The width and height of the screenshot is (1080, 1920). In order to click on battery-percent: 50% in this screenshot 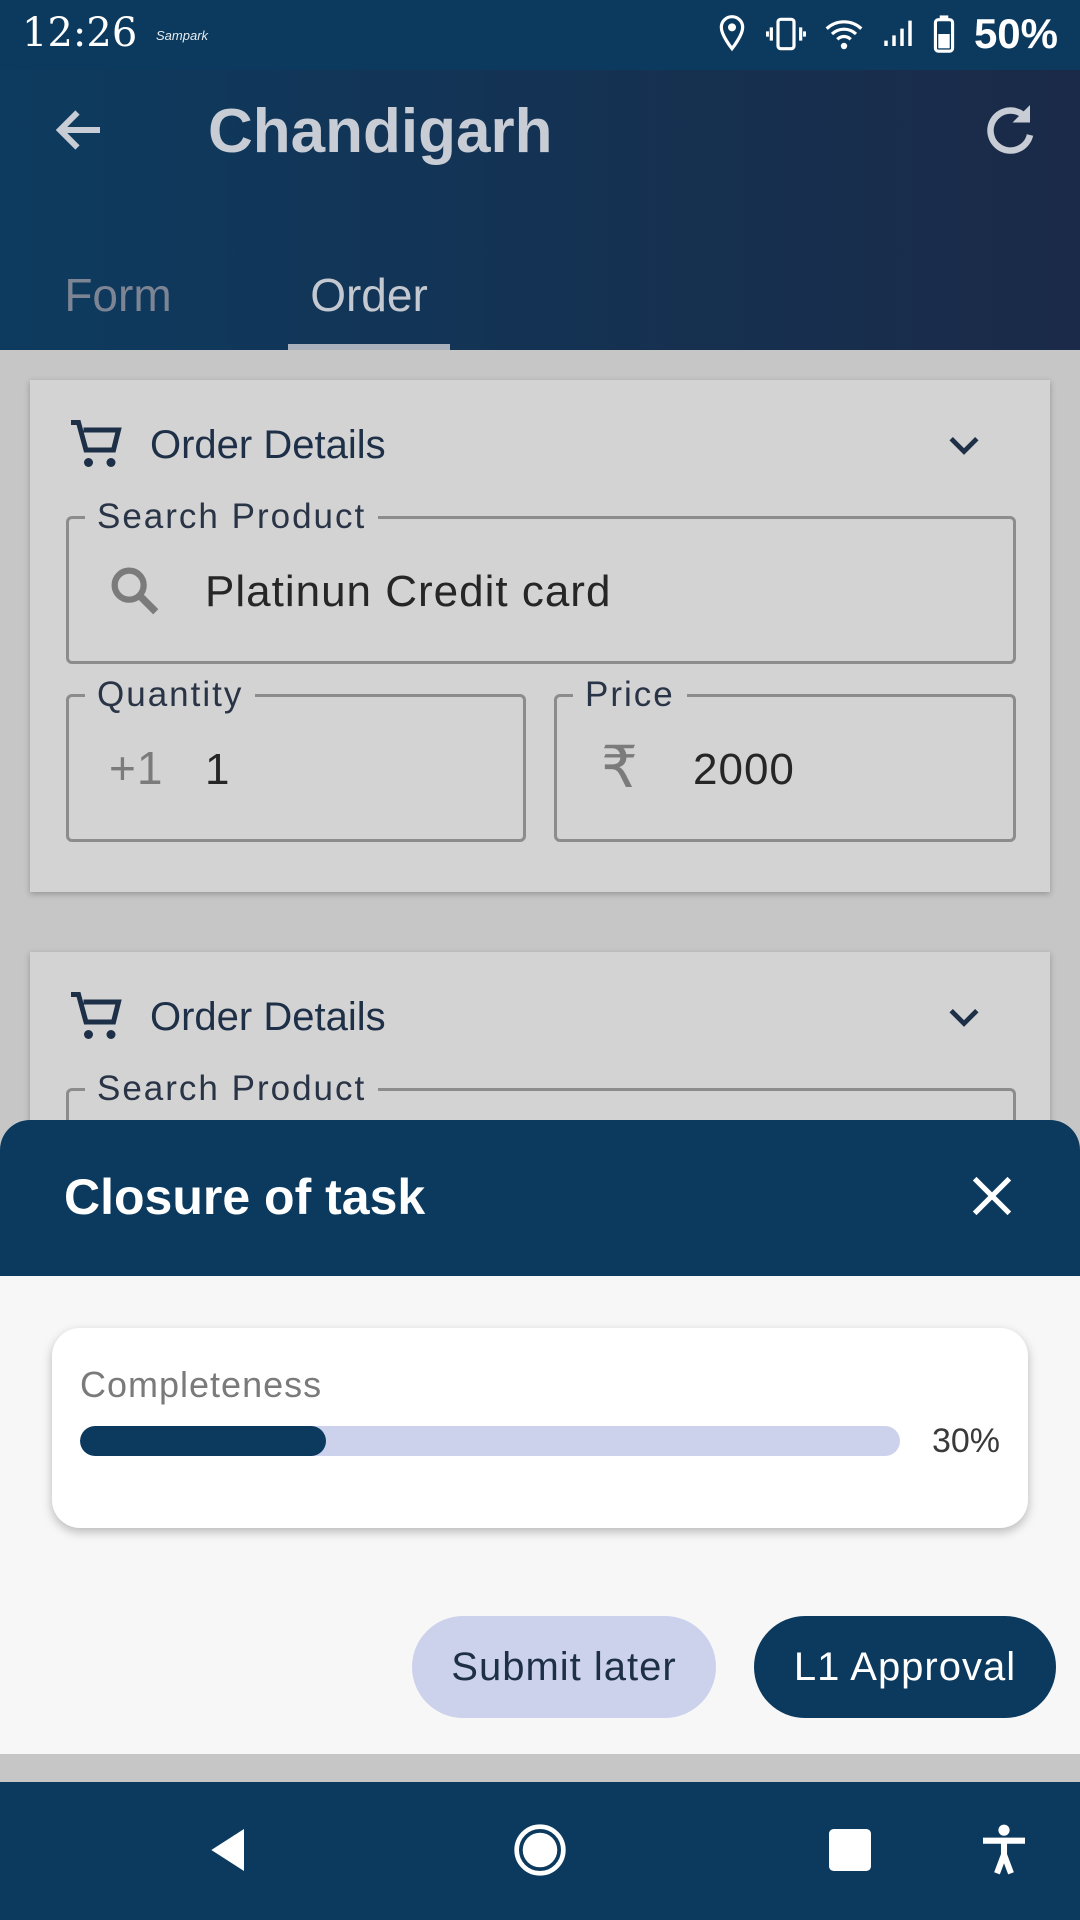, I will do `click(1015, 33)`.